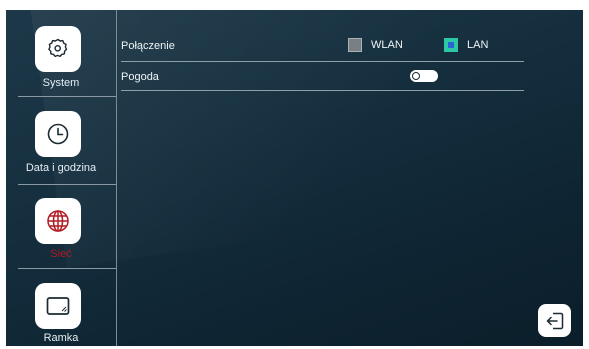  I want to click on exit-button, so click(554, 320).